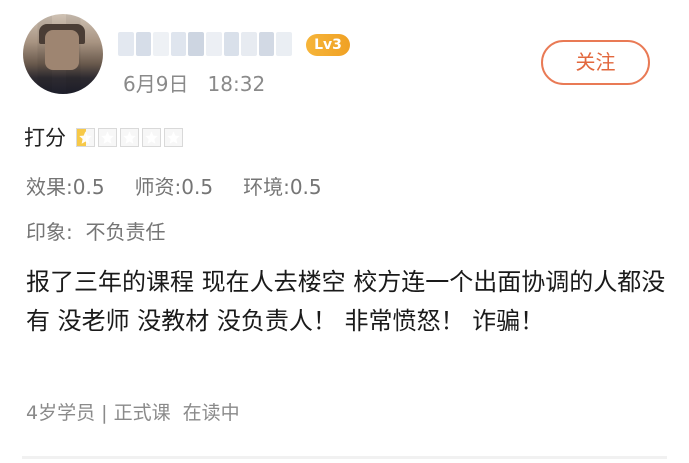 This screenshot has height=463, width=689. What do you see at coordinates (595, 62) in the screenshot?
I see `follow-button: 关注` at bounding box center [595, 62].